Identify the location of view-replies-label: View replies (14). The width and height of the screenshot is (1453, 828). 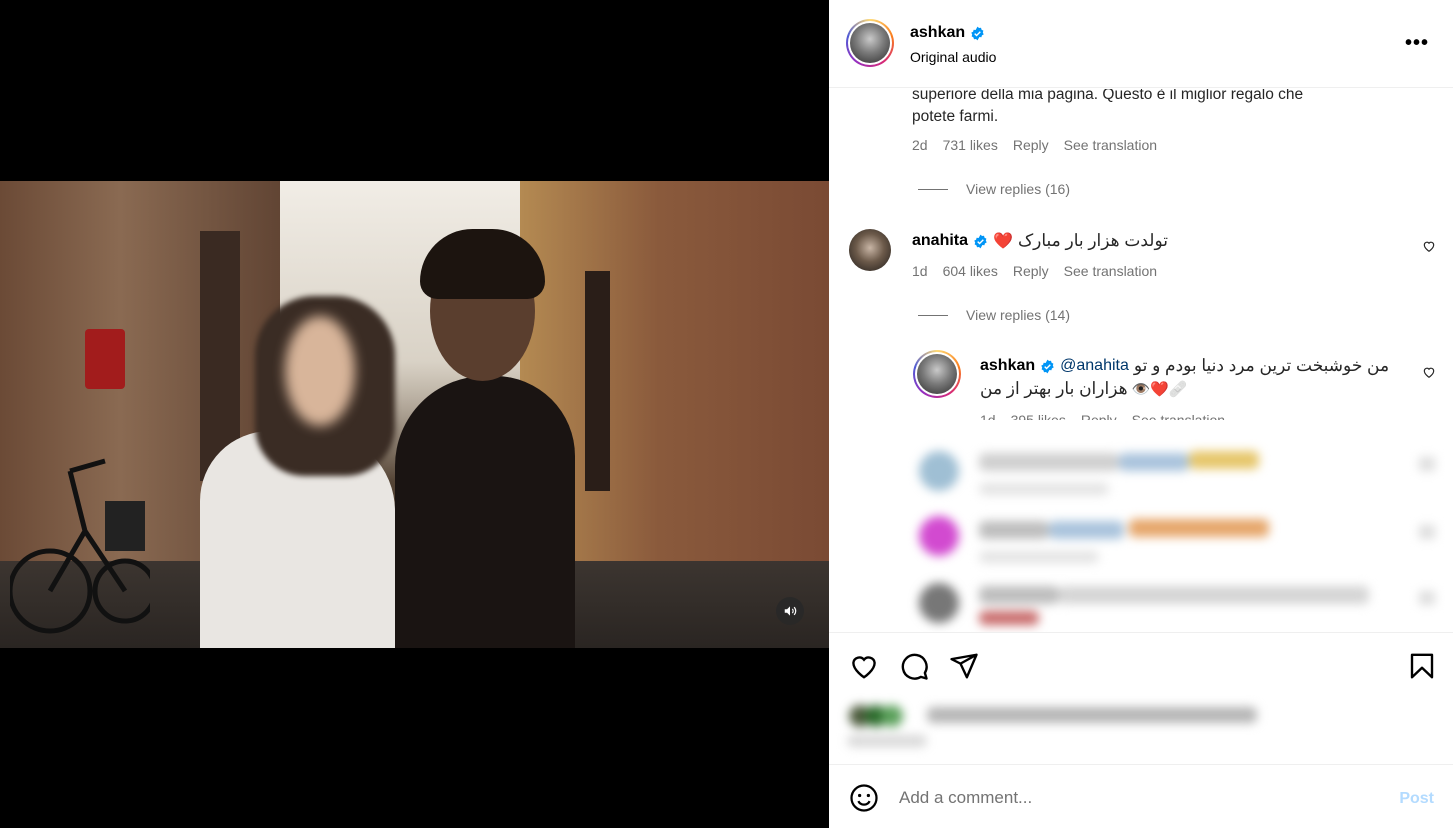
(1018, 315).